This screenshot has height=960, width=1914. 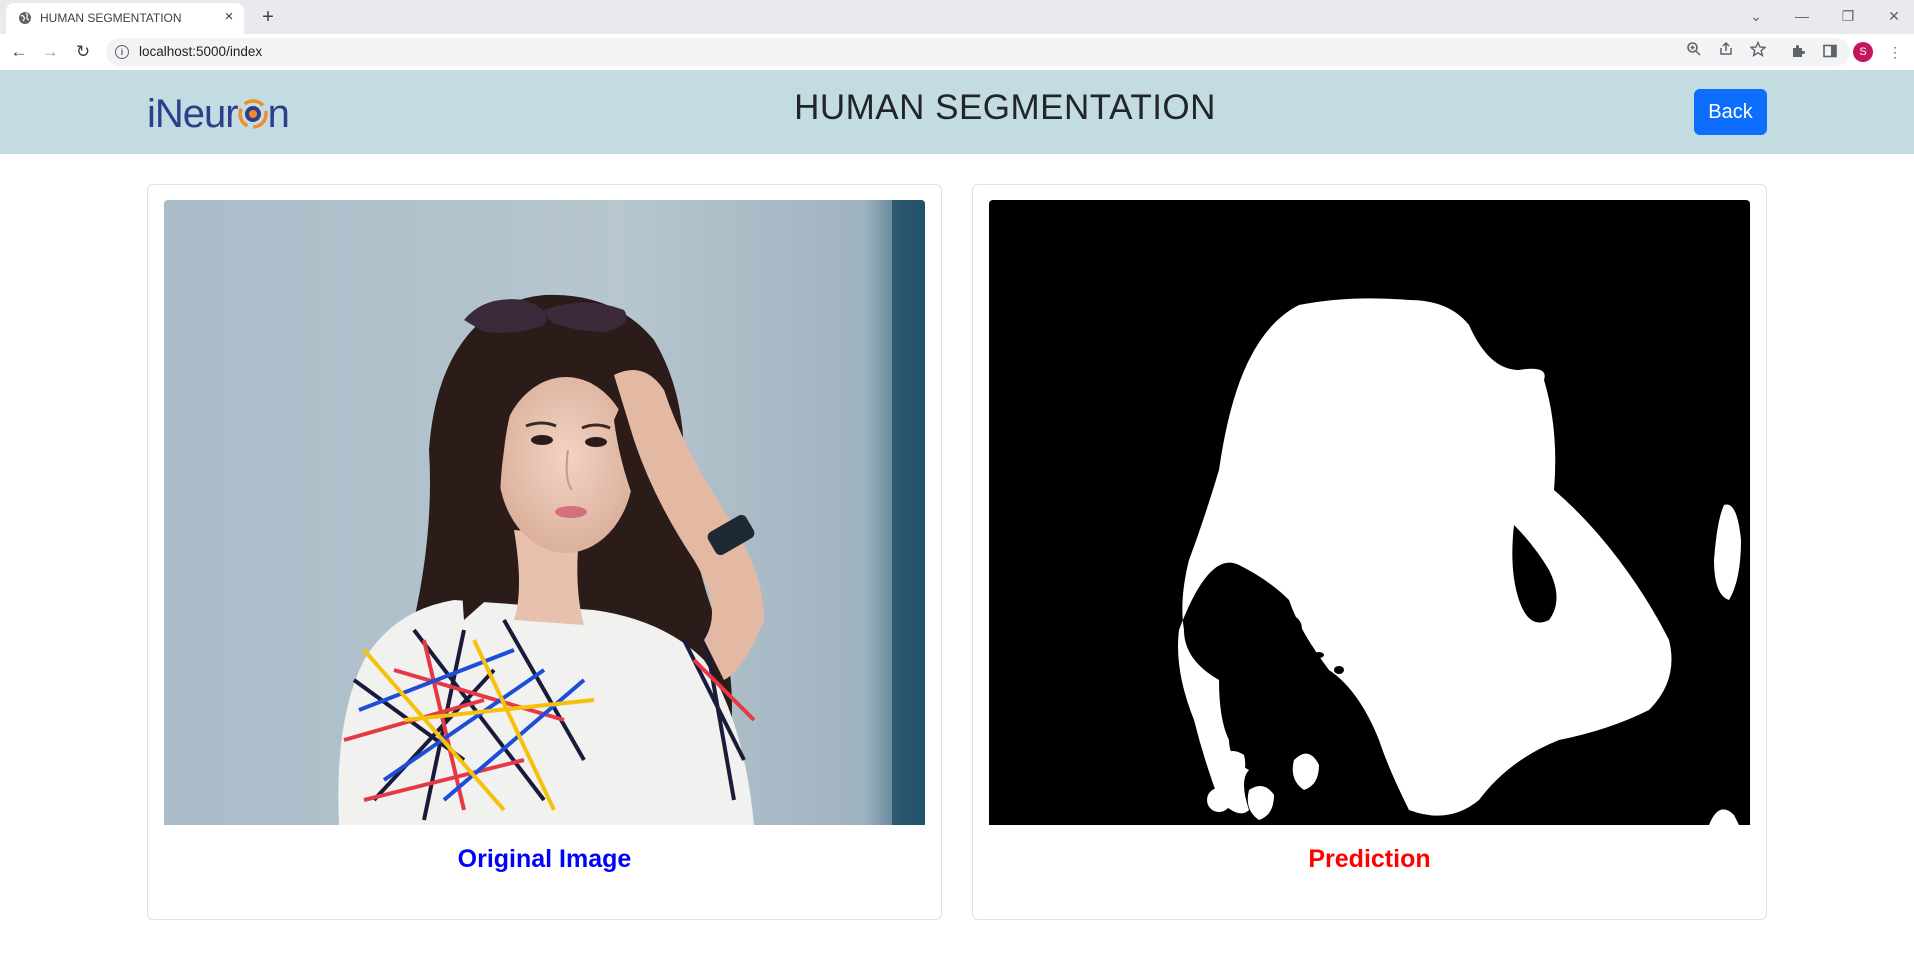 I want to click on site-header: iNeur n HUMAN SEGMENTATION Back, so click(x=957, y=112).